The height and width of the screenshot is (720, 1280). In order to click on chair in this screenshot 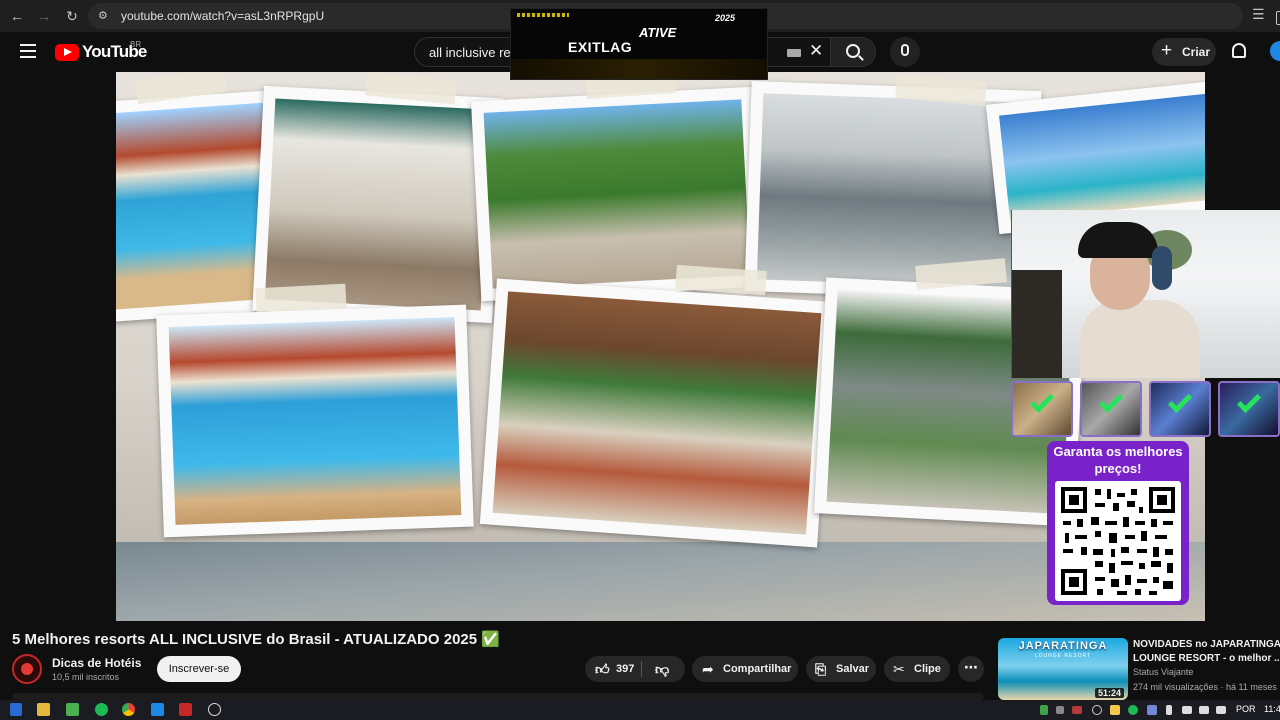, I will do `click(1037, 324)`.